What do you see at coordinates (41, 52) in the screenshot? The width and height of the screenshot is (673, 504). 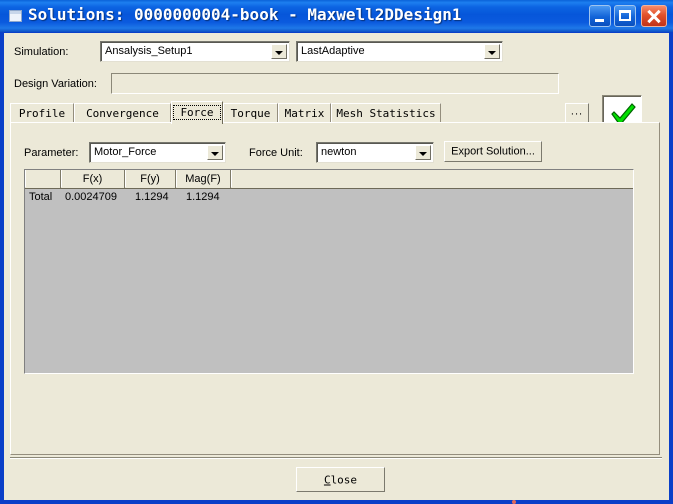 I see `simulation-label: Simulation:` at bounding box center [41, 52].